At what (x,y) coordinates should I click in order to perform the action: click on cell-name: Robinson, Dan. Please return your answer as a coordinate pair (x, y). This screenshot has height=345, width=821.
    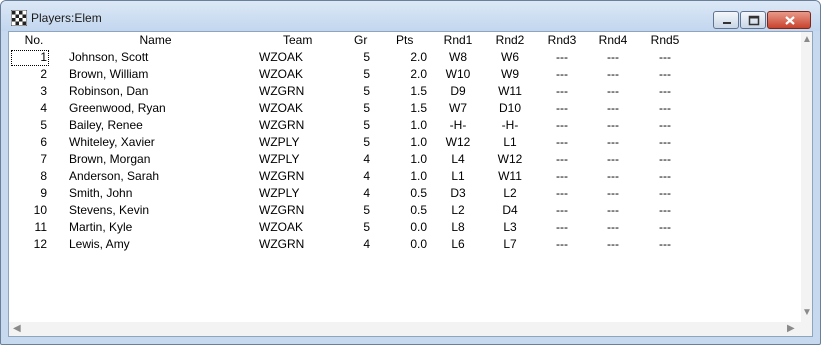
    Looking at the image, I should click on (109, 91).